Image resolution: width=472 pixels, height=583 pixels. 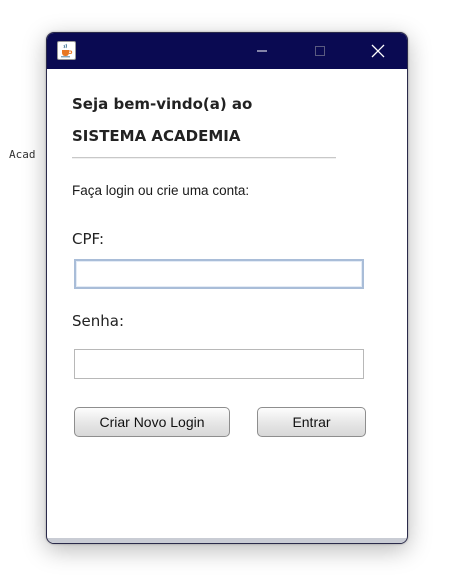 I want to click on senha-input, so click(x=219, y=364).